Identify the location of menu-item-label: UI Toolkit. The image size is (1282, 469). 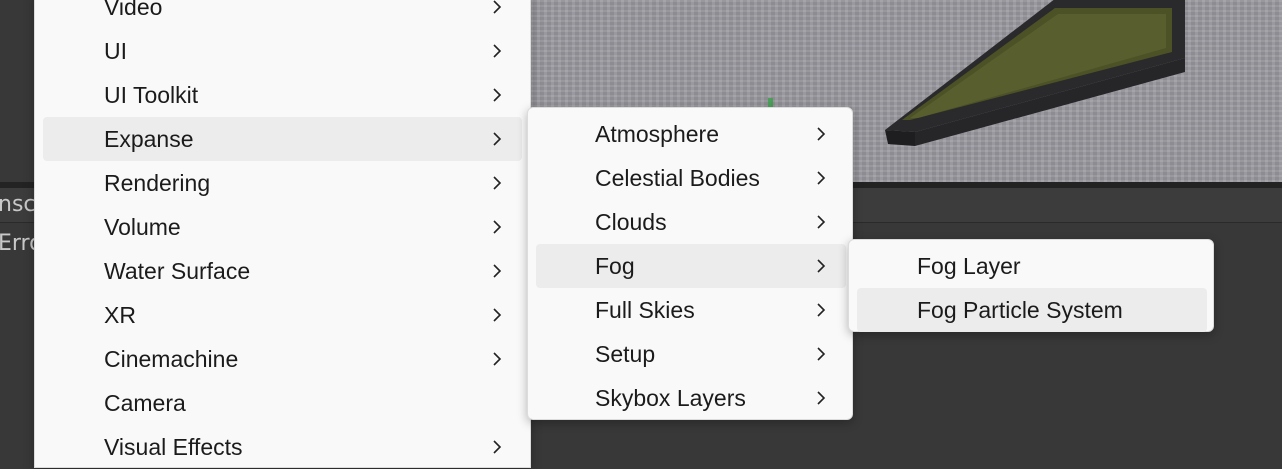
(151, 95).